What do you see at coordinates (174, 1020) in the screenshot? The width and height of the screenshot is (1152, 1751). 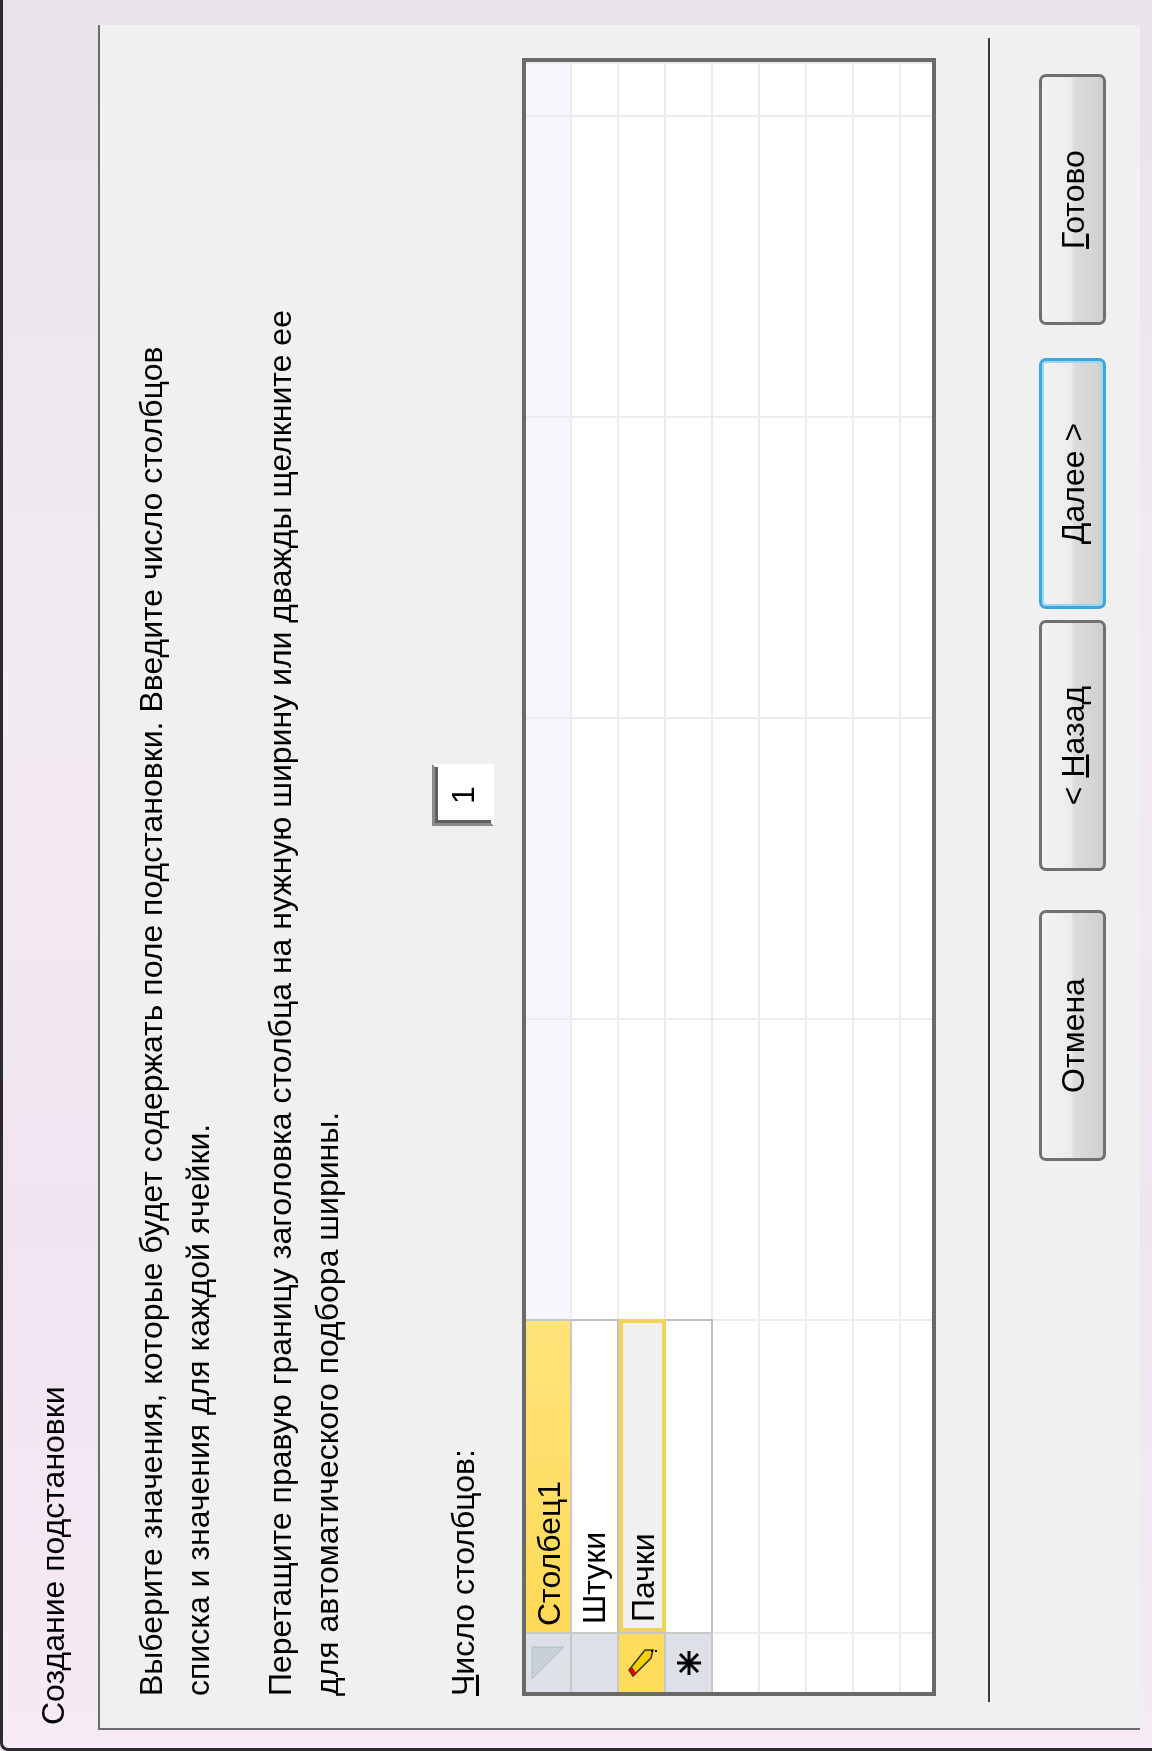 I see `instruction-text: Выберите значения, которые будет содержать поле подстановки. Введите число столбцов списка и значения для каждой ячейки.` at bounding box center [174, 1020].